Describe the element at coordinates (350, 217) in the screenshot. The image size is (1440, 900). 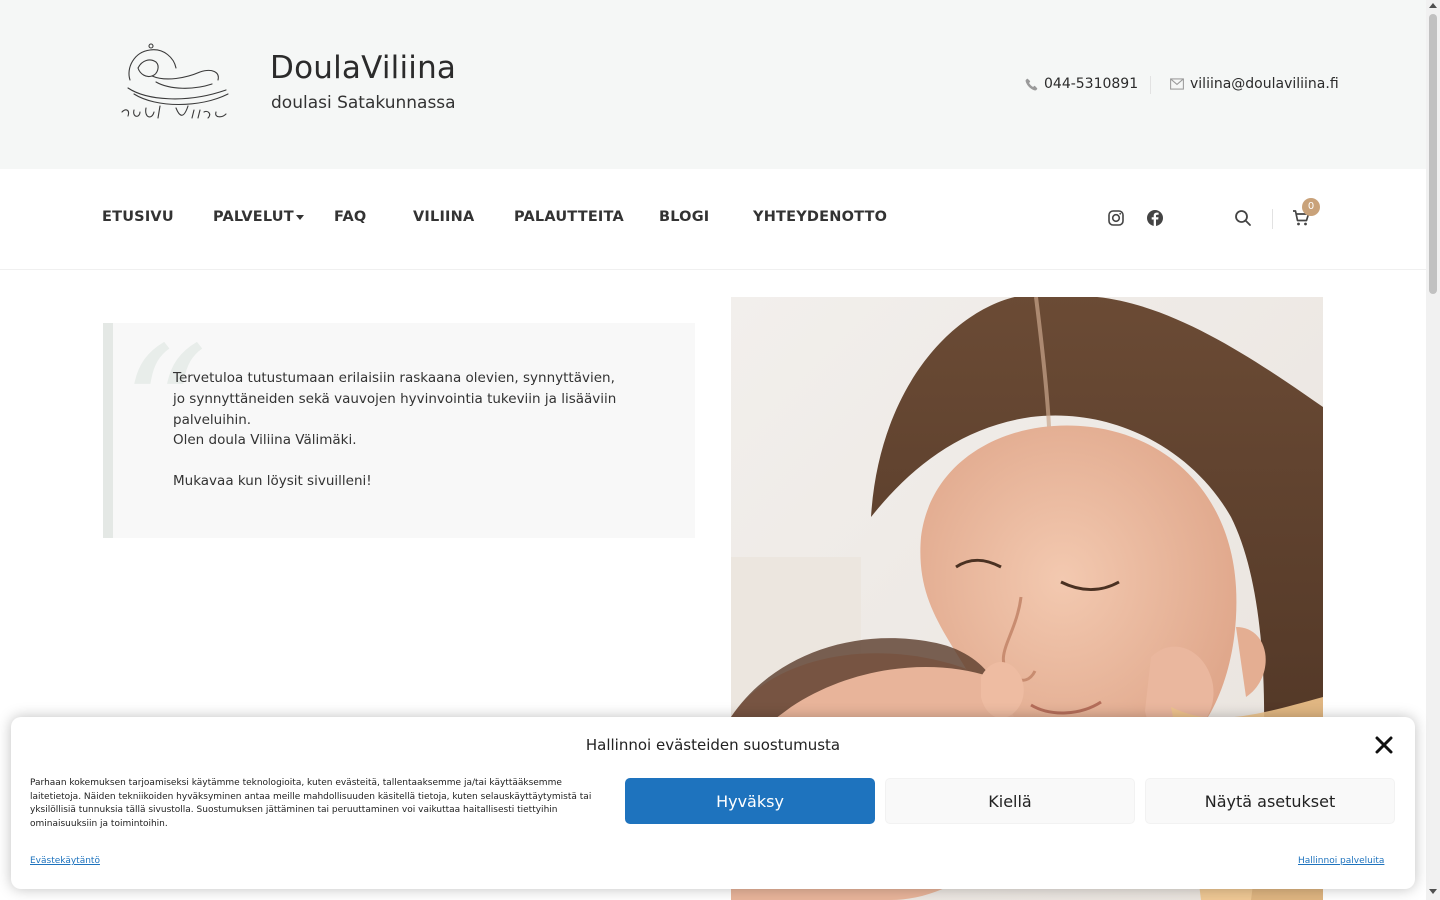
I see `nav-item-faq: FAQ` at that location.